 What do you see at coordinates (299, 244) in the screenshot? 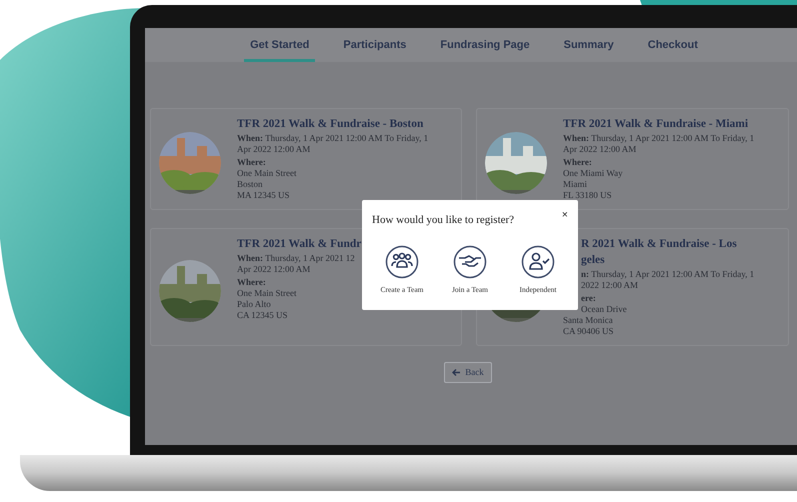
I see `event-title: TFR 2021 Walk & Fundr` at bounding box center [299, 244].